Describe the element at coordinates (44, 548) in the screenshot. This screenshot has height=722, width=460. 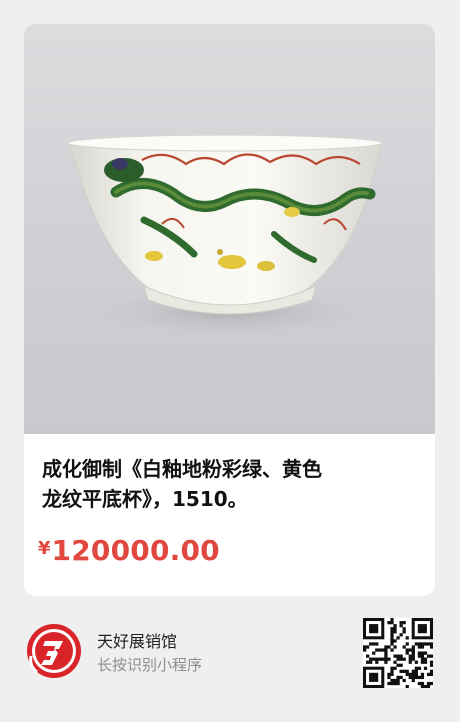
I see `price-currency: ¥` at that location.